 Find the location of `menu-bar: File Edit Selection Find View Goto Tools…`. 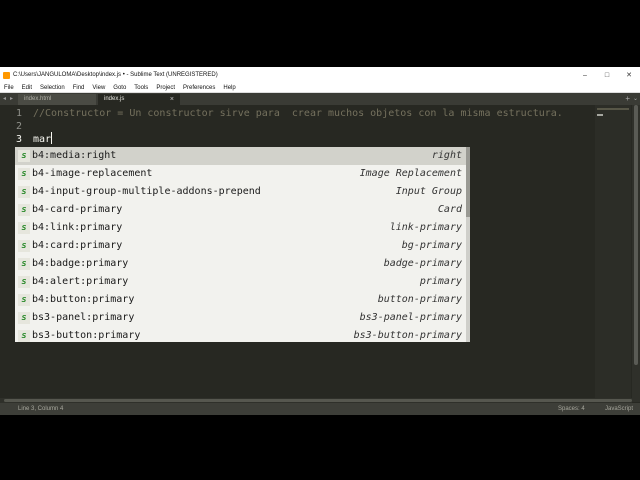

menu-bar: File Edit Selection Find View Goto Tools… is located at coordinates (320, 88).